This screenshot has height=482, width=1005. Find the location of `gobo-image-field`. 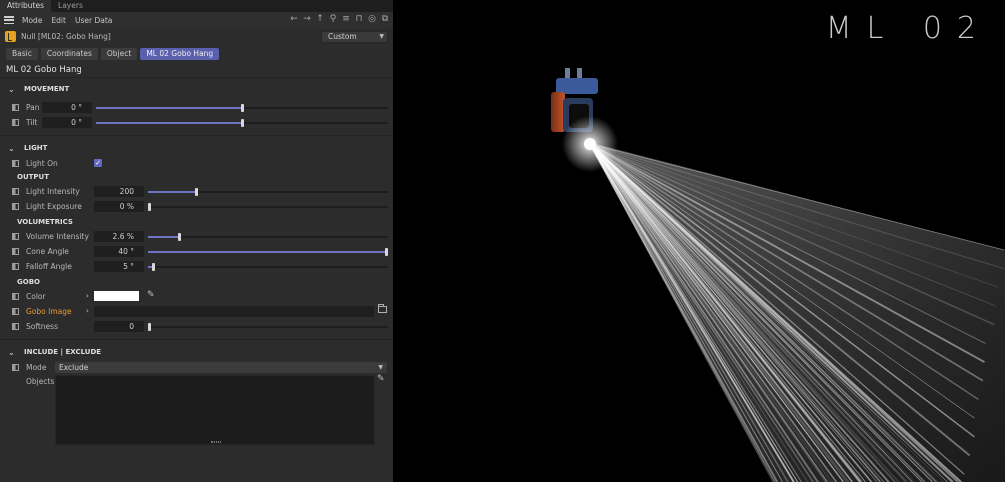

gobo-image-field is located at coordinates (234, 311).